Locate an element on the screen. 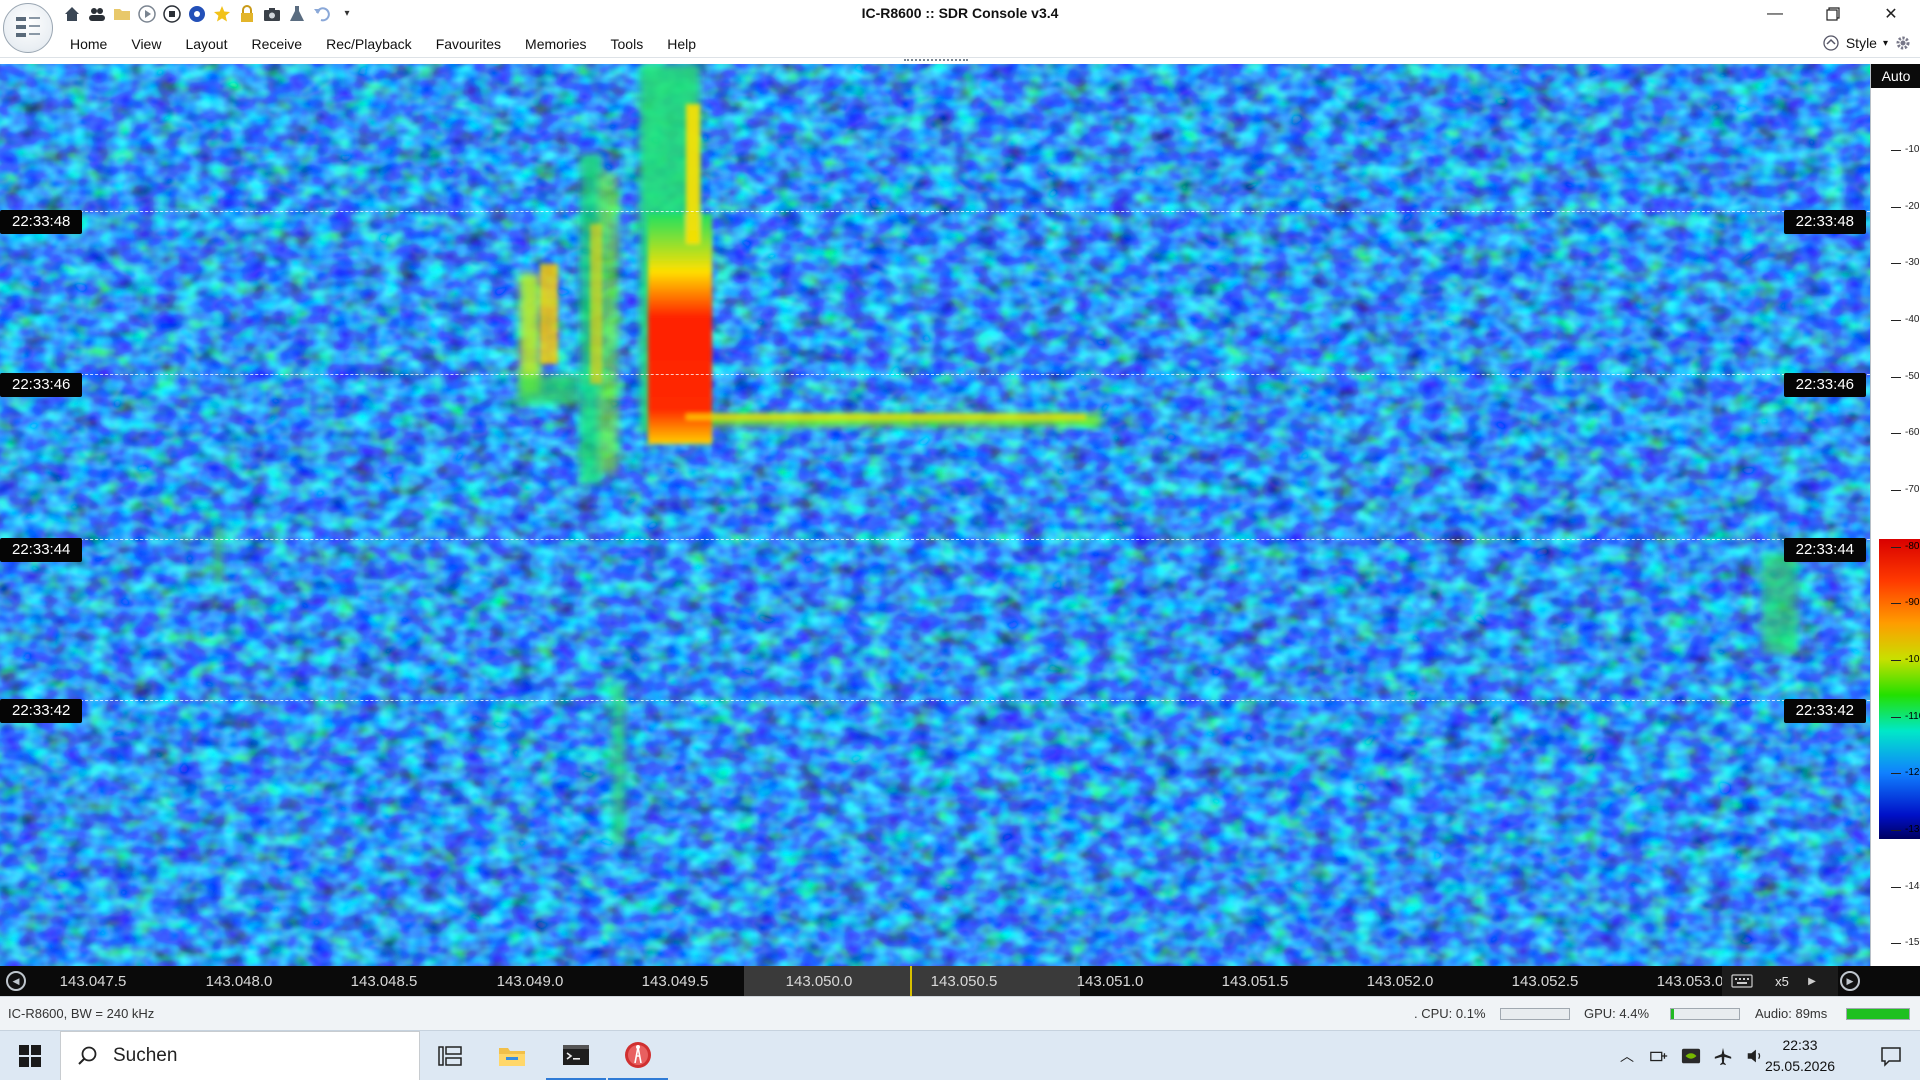 Image resolution: width=1920 pixels, height=1080 pixels. collapse-ribbon-icon is located at coordinates (1831, 43).